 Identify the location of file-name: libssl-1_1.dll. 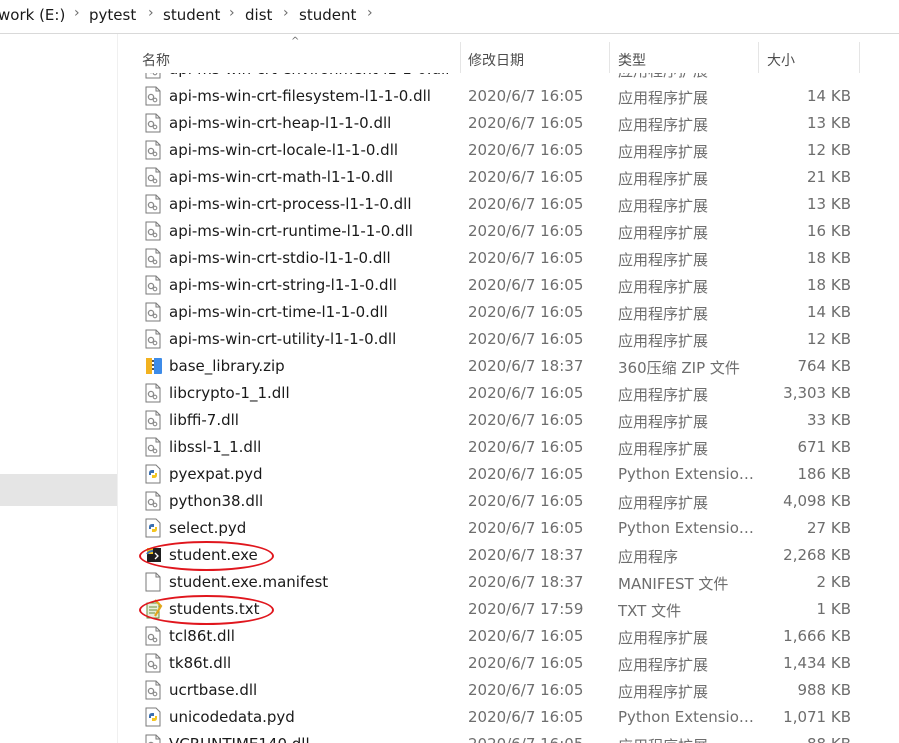
(215, 447).